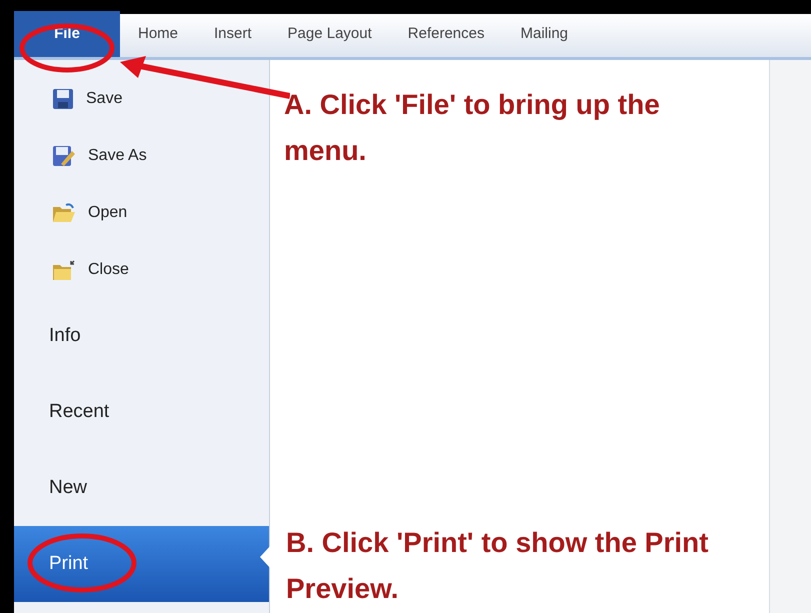 The image size is (811, 613). I want to click on ribbon-tab: Mailing, so click(544, 34).